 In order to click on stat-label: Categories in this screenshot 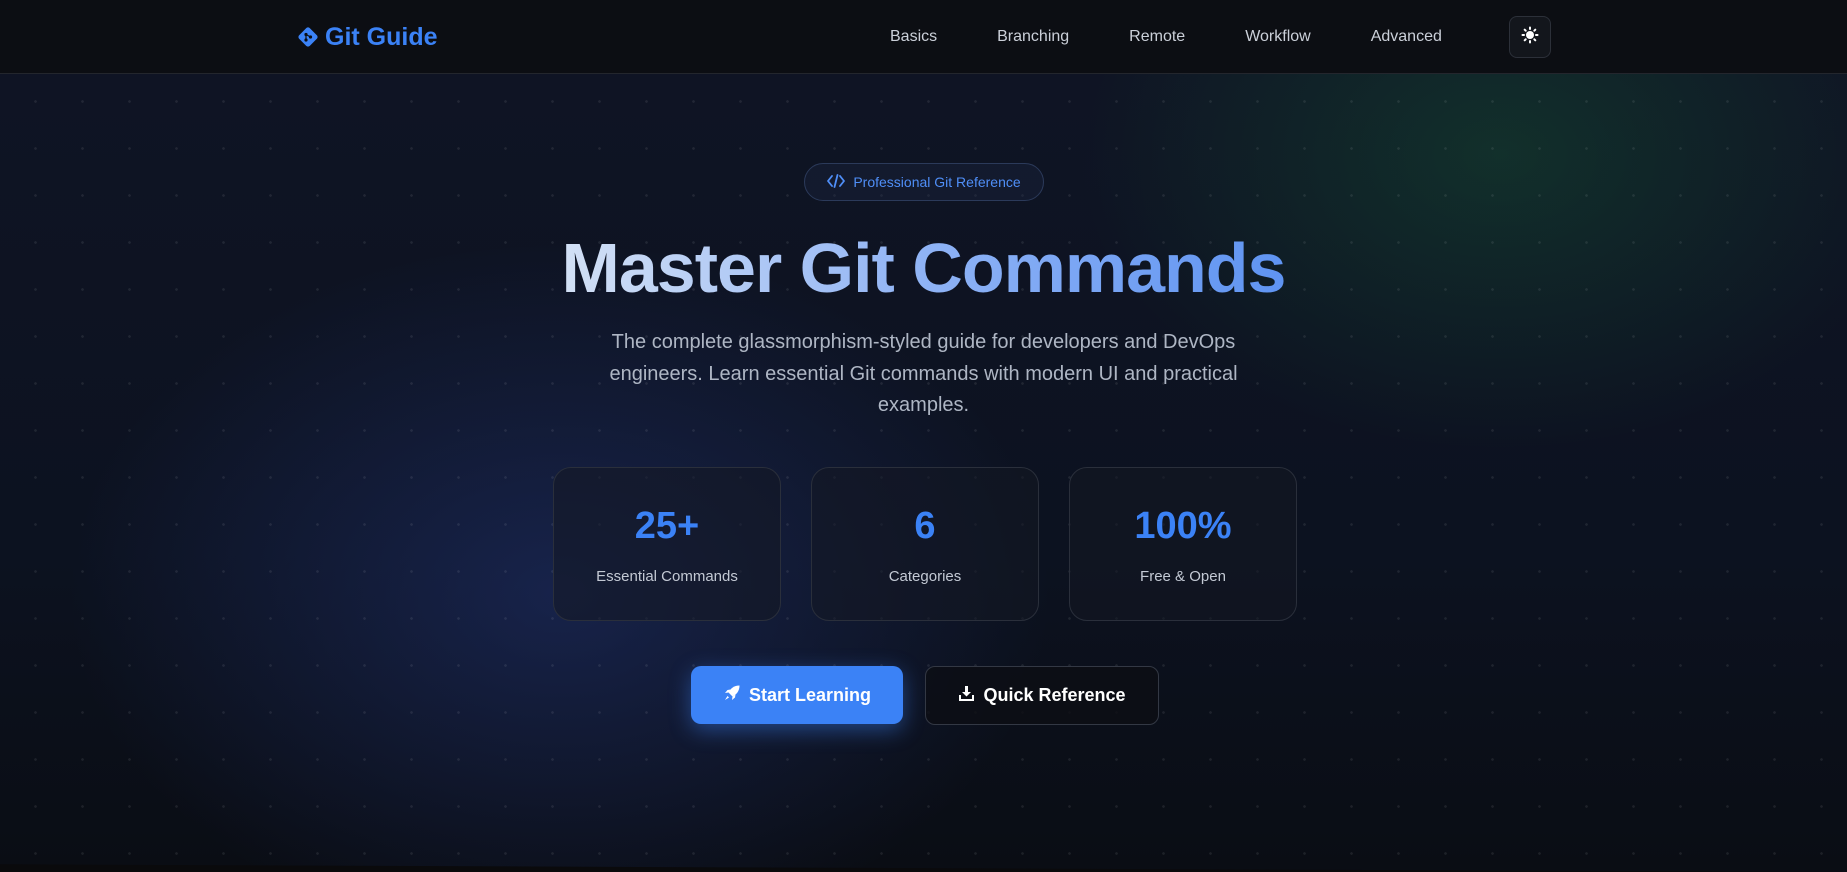, I will do `click(925, 576)`.